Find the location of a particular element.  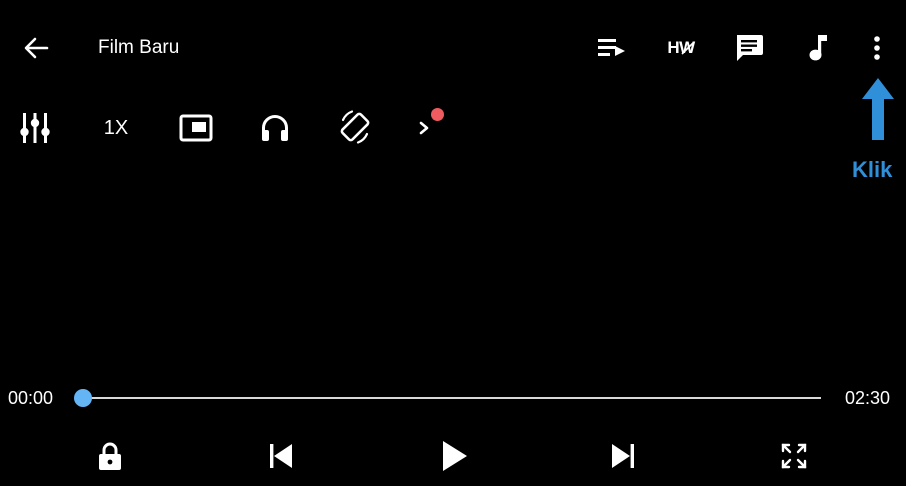

annotation-arrow is located at coordinates (878, 109).